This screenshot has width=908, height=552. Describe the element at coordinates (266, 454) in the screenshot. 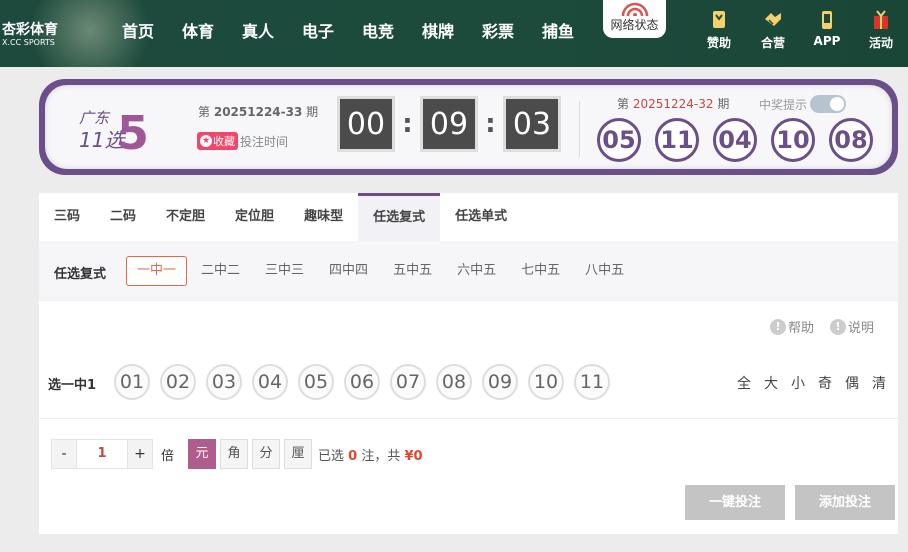

I see `unit-fen-button: 分` at that location.